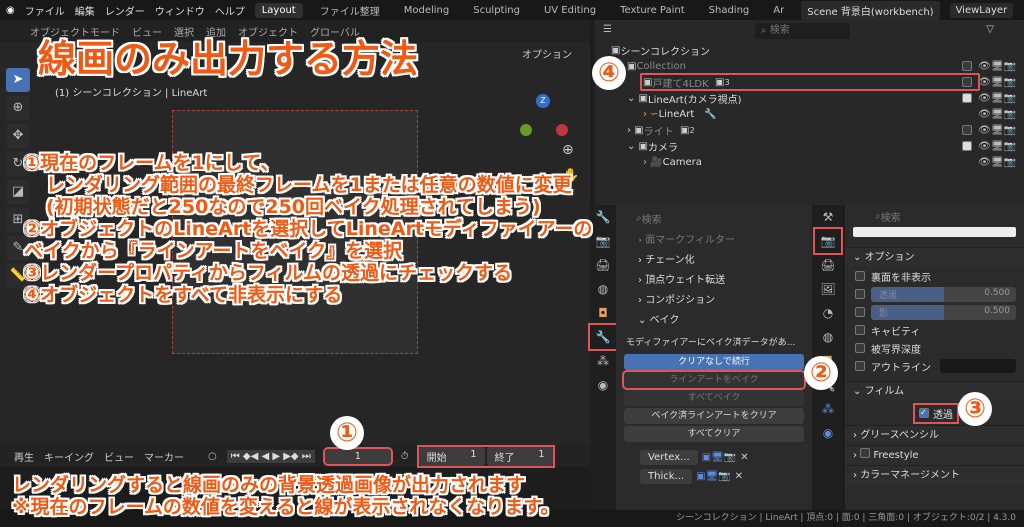 This screenshot has height=527, width=1024. I want to click on outliner-row-camera-collection: ⌄ ▣ カメラ 👁🖥📷, so click(809, 146).